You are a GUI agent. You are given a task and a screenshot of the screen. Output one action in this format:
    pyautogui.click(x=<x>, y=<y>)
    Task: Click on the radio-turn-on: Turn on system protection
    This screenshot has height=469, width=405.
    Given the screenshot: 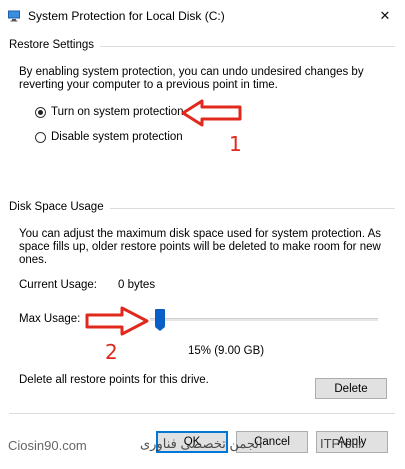 What is the action you would take?
    pyautogui.click(x=109, y=112)
    